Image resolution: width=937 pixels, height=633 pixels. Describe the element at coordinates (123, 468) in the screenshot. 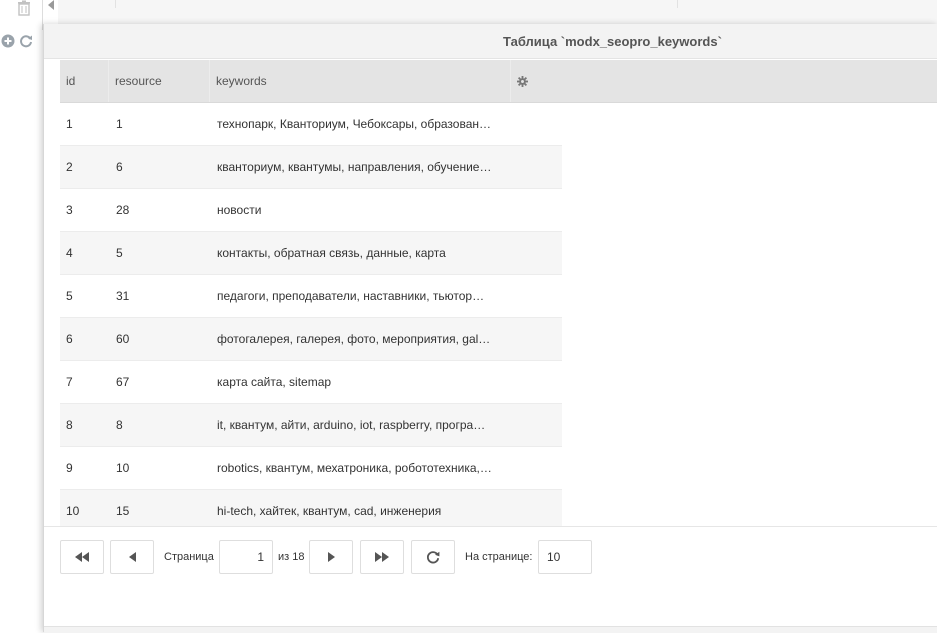

I see `cell-resource: 10` at that location.